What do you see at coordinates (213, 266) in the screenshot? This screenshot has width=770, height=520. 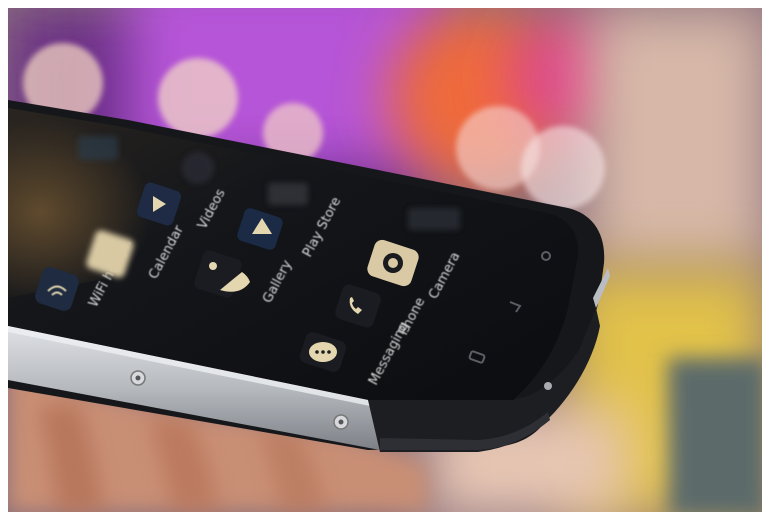 I see `gallery-sun-glyph` at bounding box center [213, 266].